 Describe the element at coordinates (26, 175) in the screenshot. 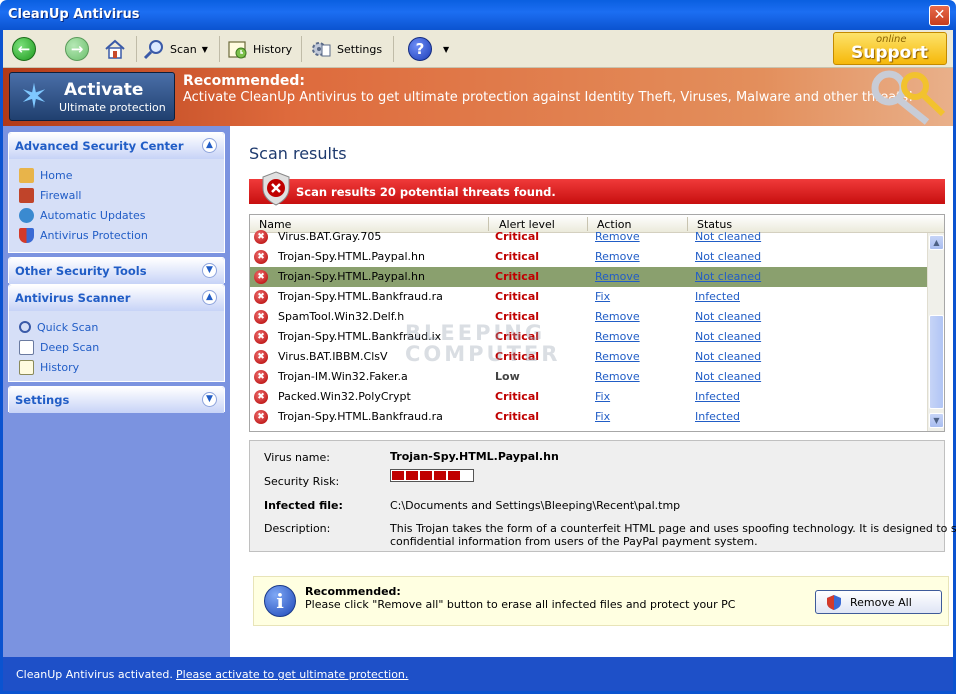

I see `house-icon` at that location.